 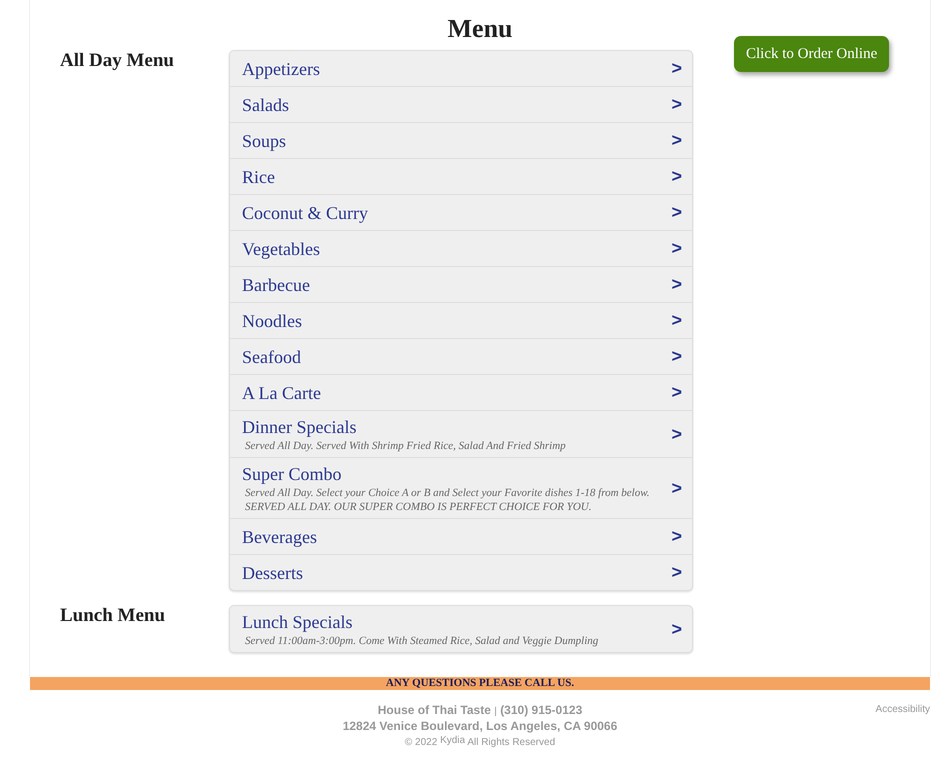 What do you see at coordinates (461, 488) in the screenshot?
I see `menu-category-link: Super Combo Served All Day. Select your Choice A or B and Select your Favorite dishes 1-18 from below. SERVED ALL DAY. OUR SUPER COMBO IS PERFECT CHOICE FOR YOU. >` at bounding box center [461, 488].